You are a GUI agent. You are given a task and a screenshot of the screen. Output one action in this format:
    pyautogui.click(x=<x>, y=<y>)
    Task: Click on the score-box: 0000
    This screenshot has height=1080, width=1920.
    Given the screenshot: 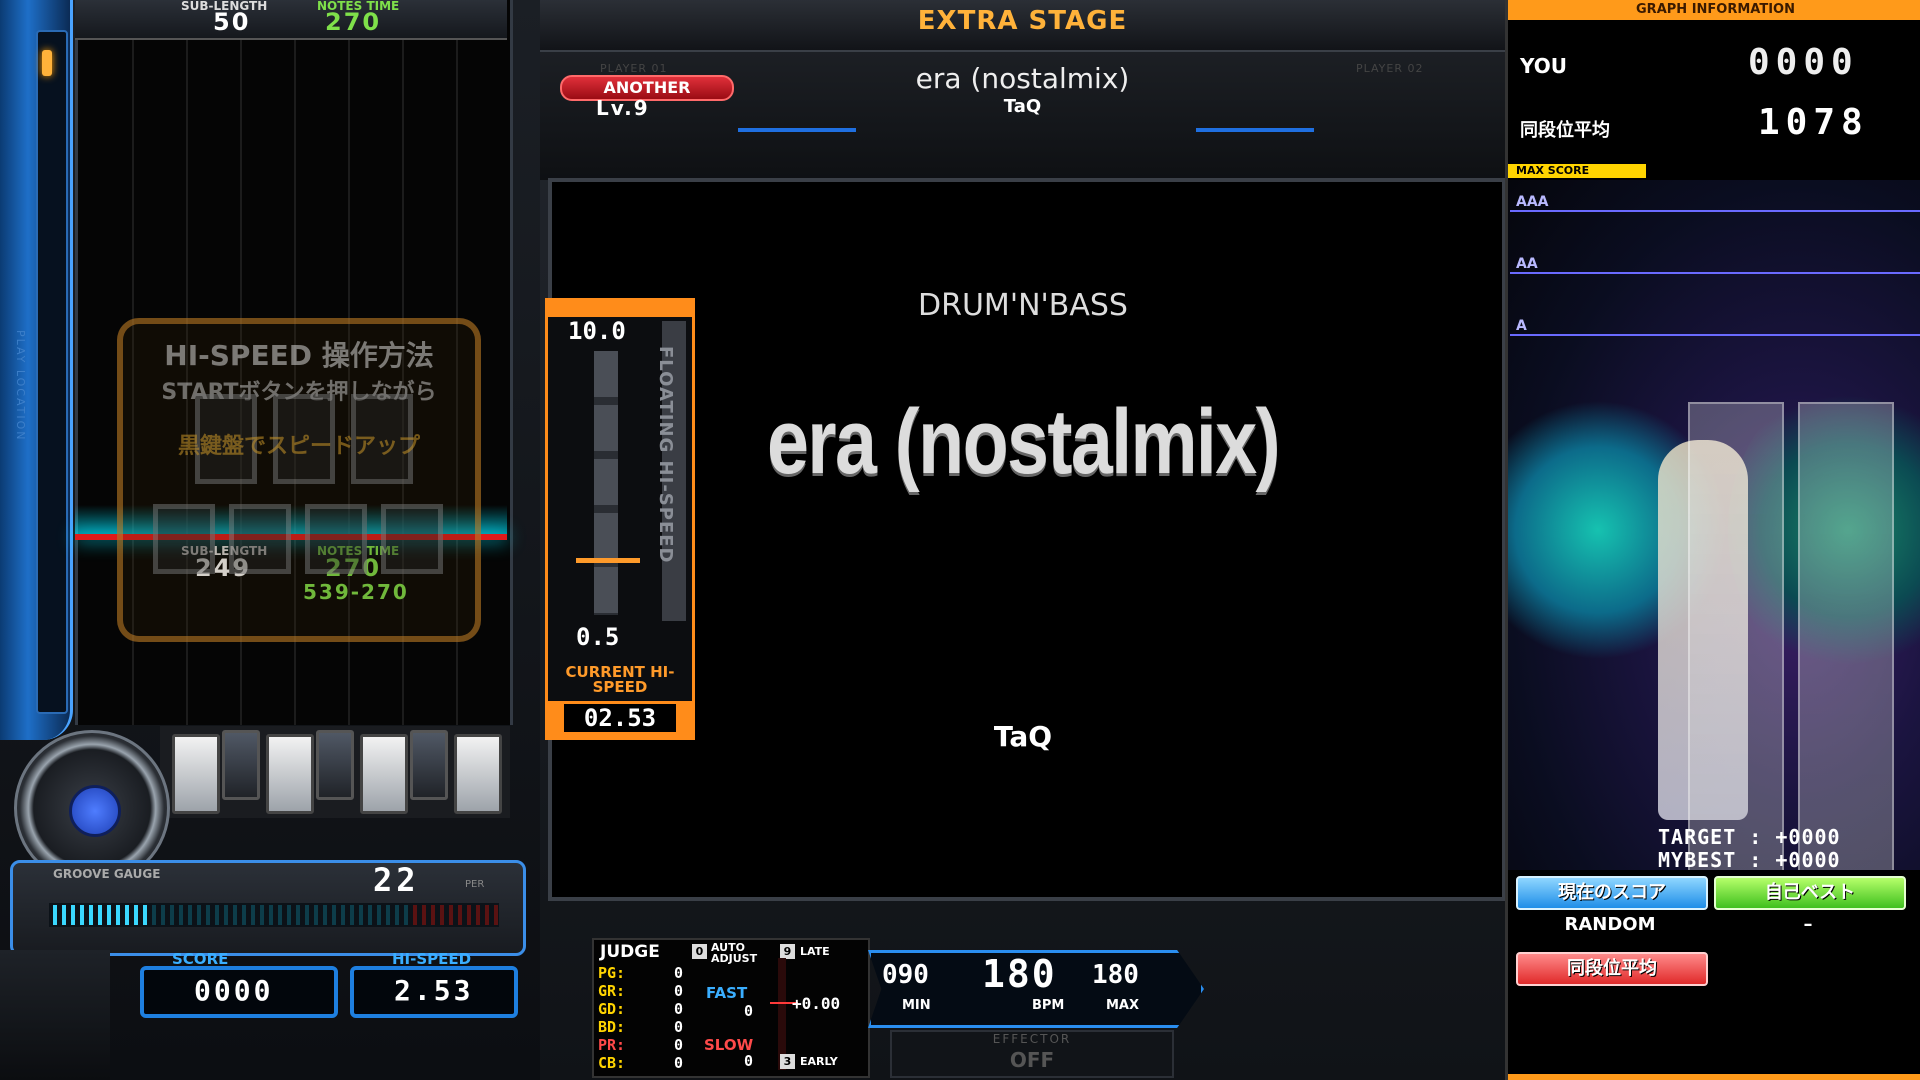 What is the action you would take?
    pyautogui.click(x=239, y=992)
    